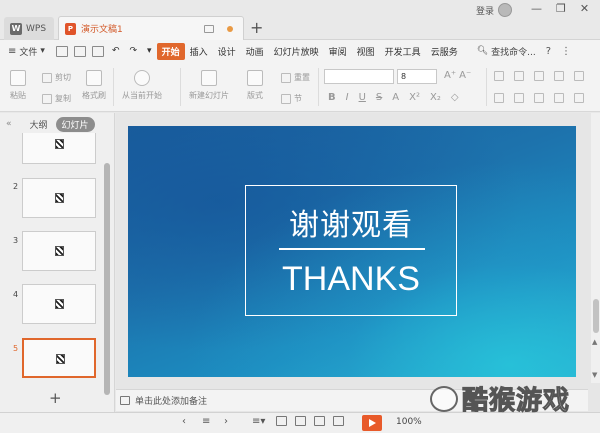 Image resolution: width=600 pixels, height=433 pixels. What do you see at coordinates (184, 421) in the screenshot?
I see `prev-page-icon: ‹` at bounding box center [184, 421].